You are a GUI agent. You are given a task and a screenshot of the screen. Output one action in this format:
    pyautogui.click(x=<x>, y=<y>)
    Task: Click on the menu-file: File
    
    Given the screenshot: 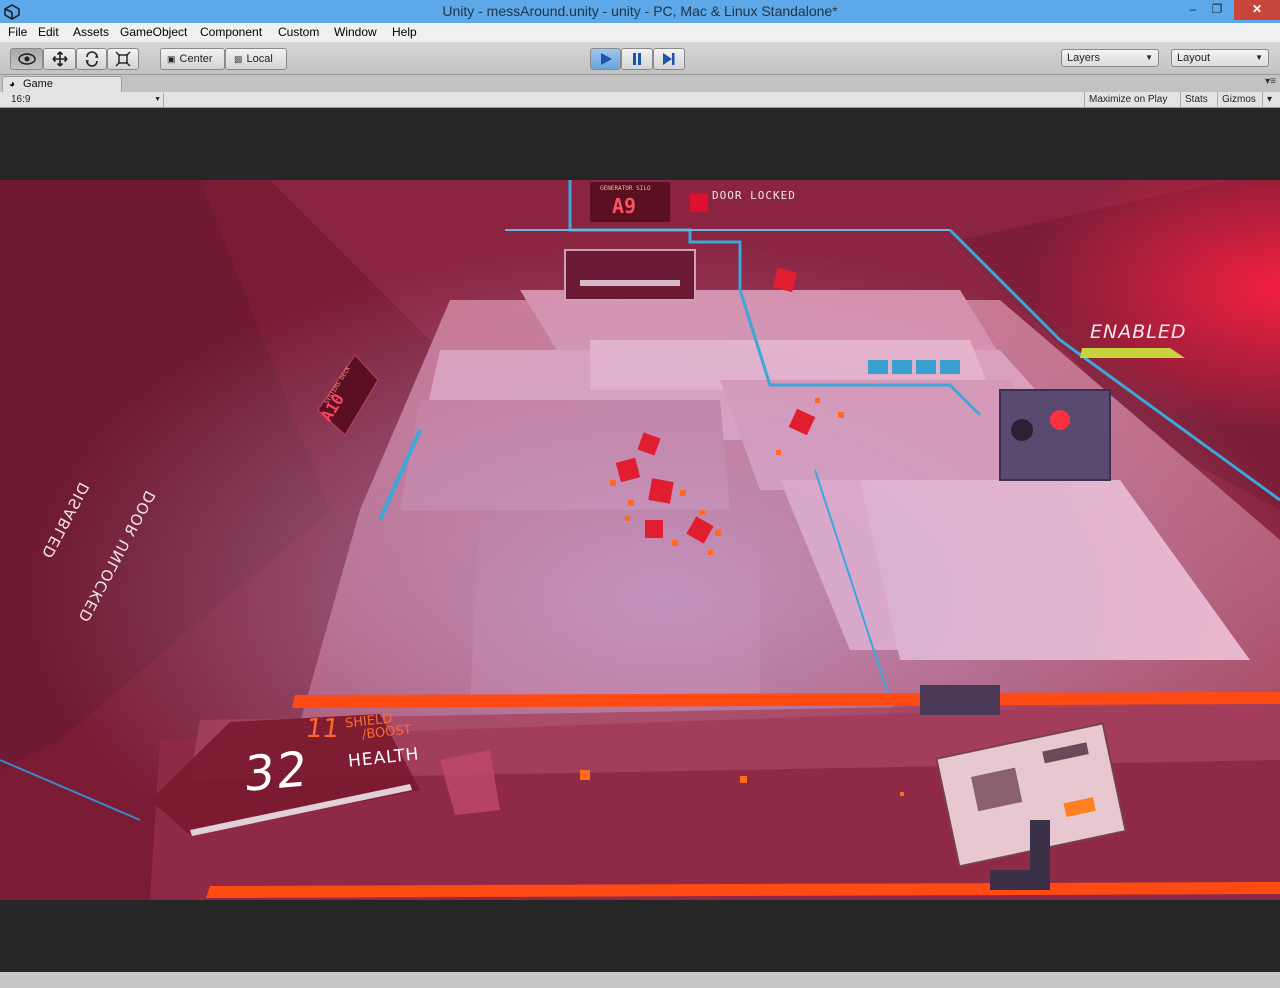 What is the action you would take?
    pyautogui.click(x=17, y=32)
    